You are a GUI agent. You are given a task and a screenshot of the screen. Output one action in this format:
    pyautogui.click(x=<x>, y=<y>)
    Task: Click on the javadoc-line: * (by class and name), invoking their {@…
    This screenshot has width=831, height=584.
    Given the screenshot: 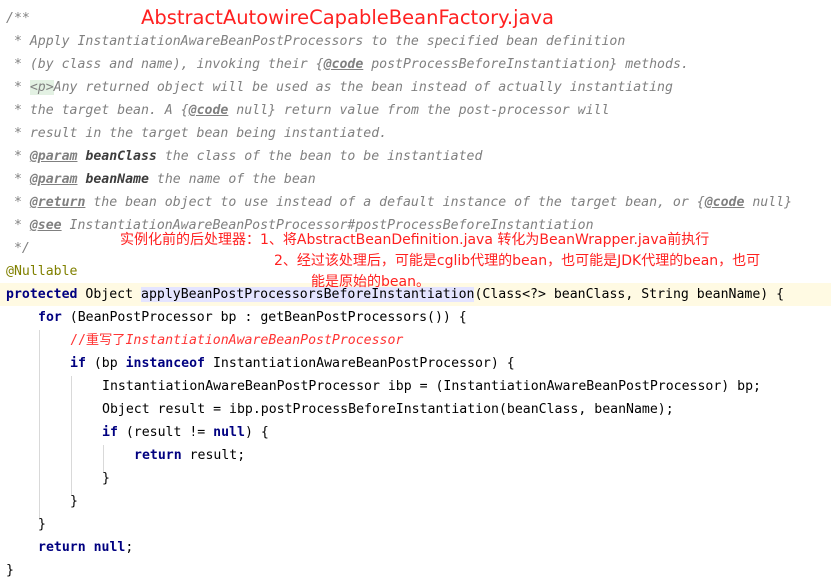 What is the action you would take?
    pyautogui.click(x=347, y=64)
    